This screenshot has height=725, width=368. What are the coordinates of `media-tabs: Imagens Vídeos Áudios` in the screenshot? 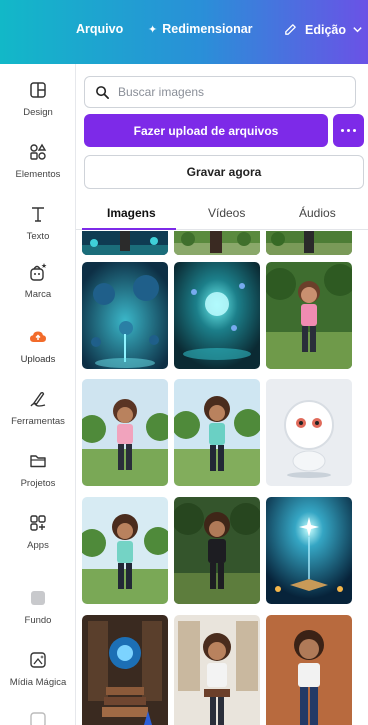 It's located at (222, 213).